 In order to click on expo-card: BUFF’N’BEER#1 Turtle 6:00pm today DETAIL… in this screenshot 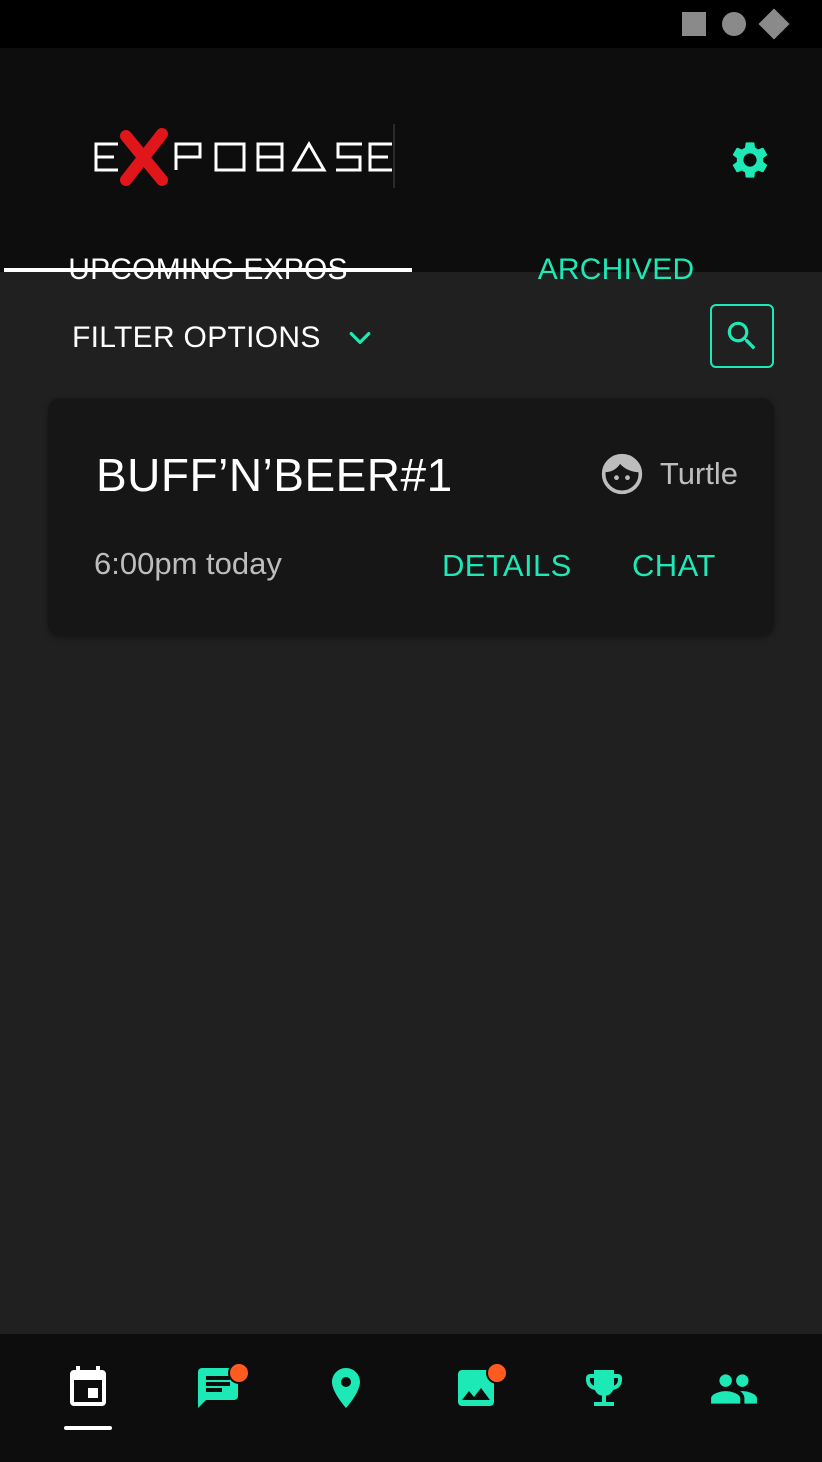, I will do `click(411, 517)`.